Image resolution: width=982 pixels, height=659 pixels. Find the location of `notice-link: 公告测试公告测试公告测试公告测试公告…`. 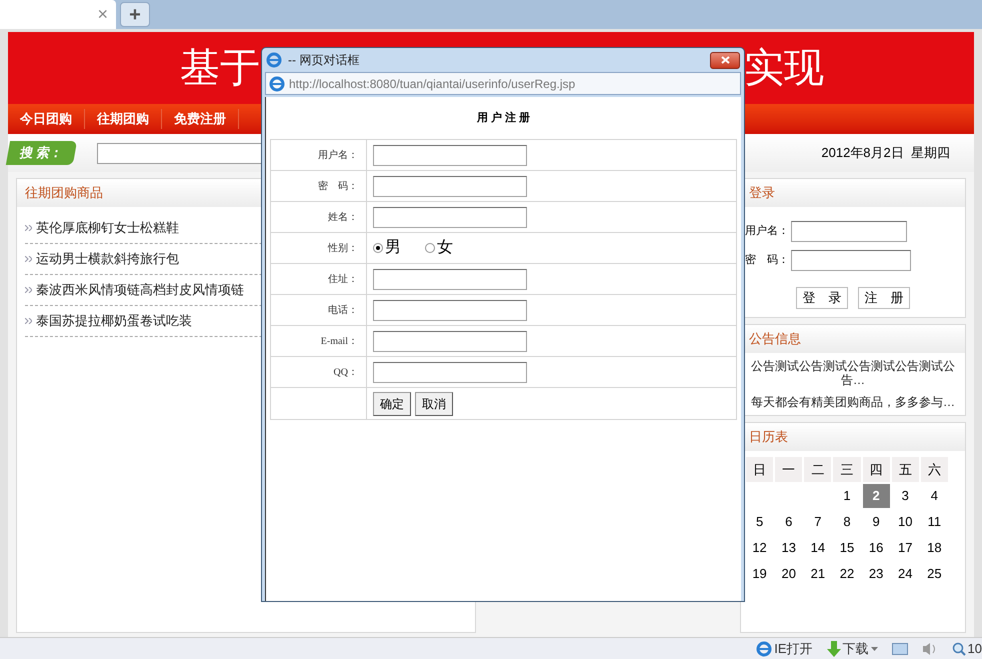

notice-link: 公告测试公告测试公告测试公告测试公告… is located at coordinates (853, 373).